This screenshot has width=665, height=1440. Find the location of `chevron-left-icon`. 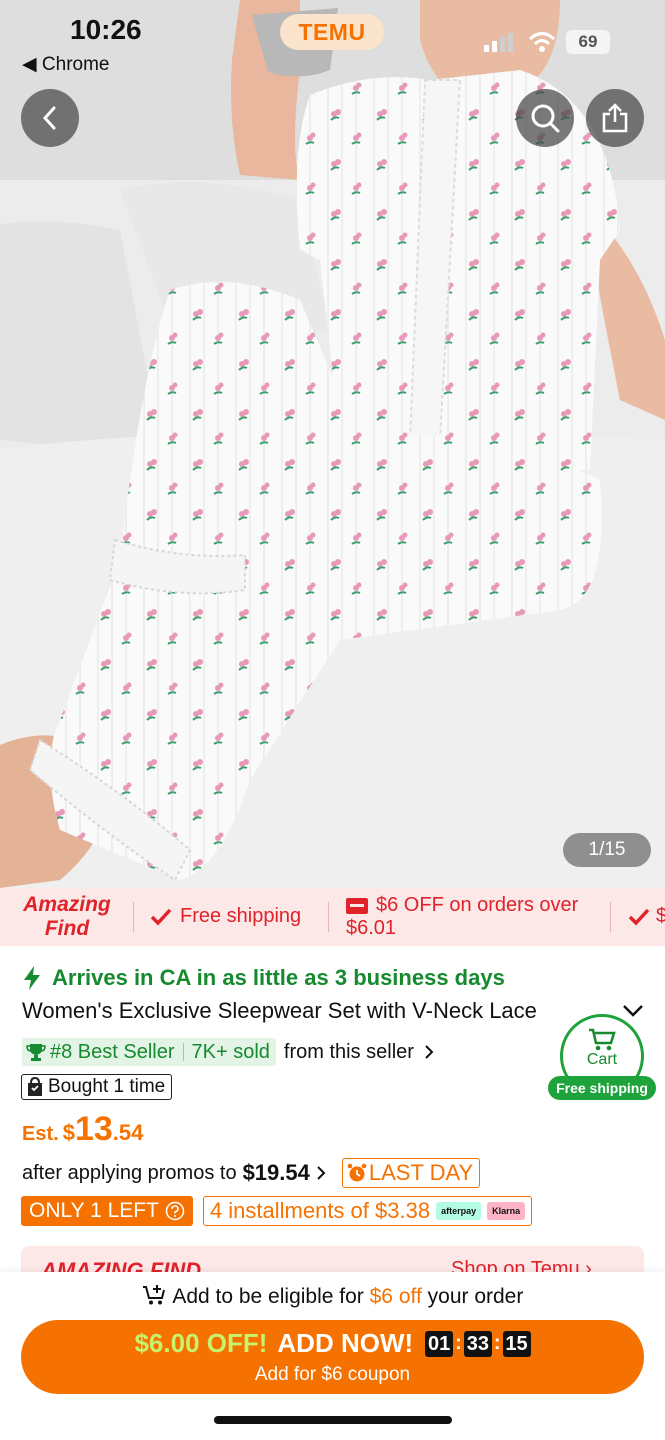

chevron-left-icon is located at coordinates (49, 118).